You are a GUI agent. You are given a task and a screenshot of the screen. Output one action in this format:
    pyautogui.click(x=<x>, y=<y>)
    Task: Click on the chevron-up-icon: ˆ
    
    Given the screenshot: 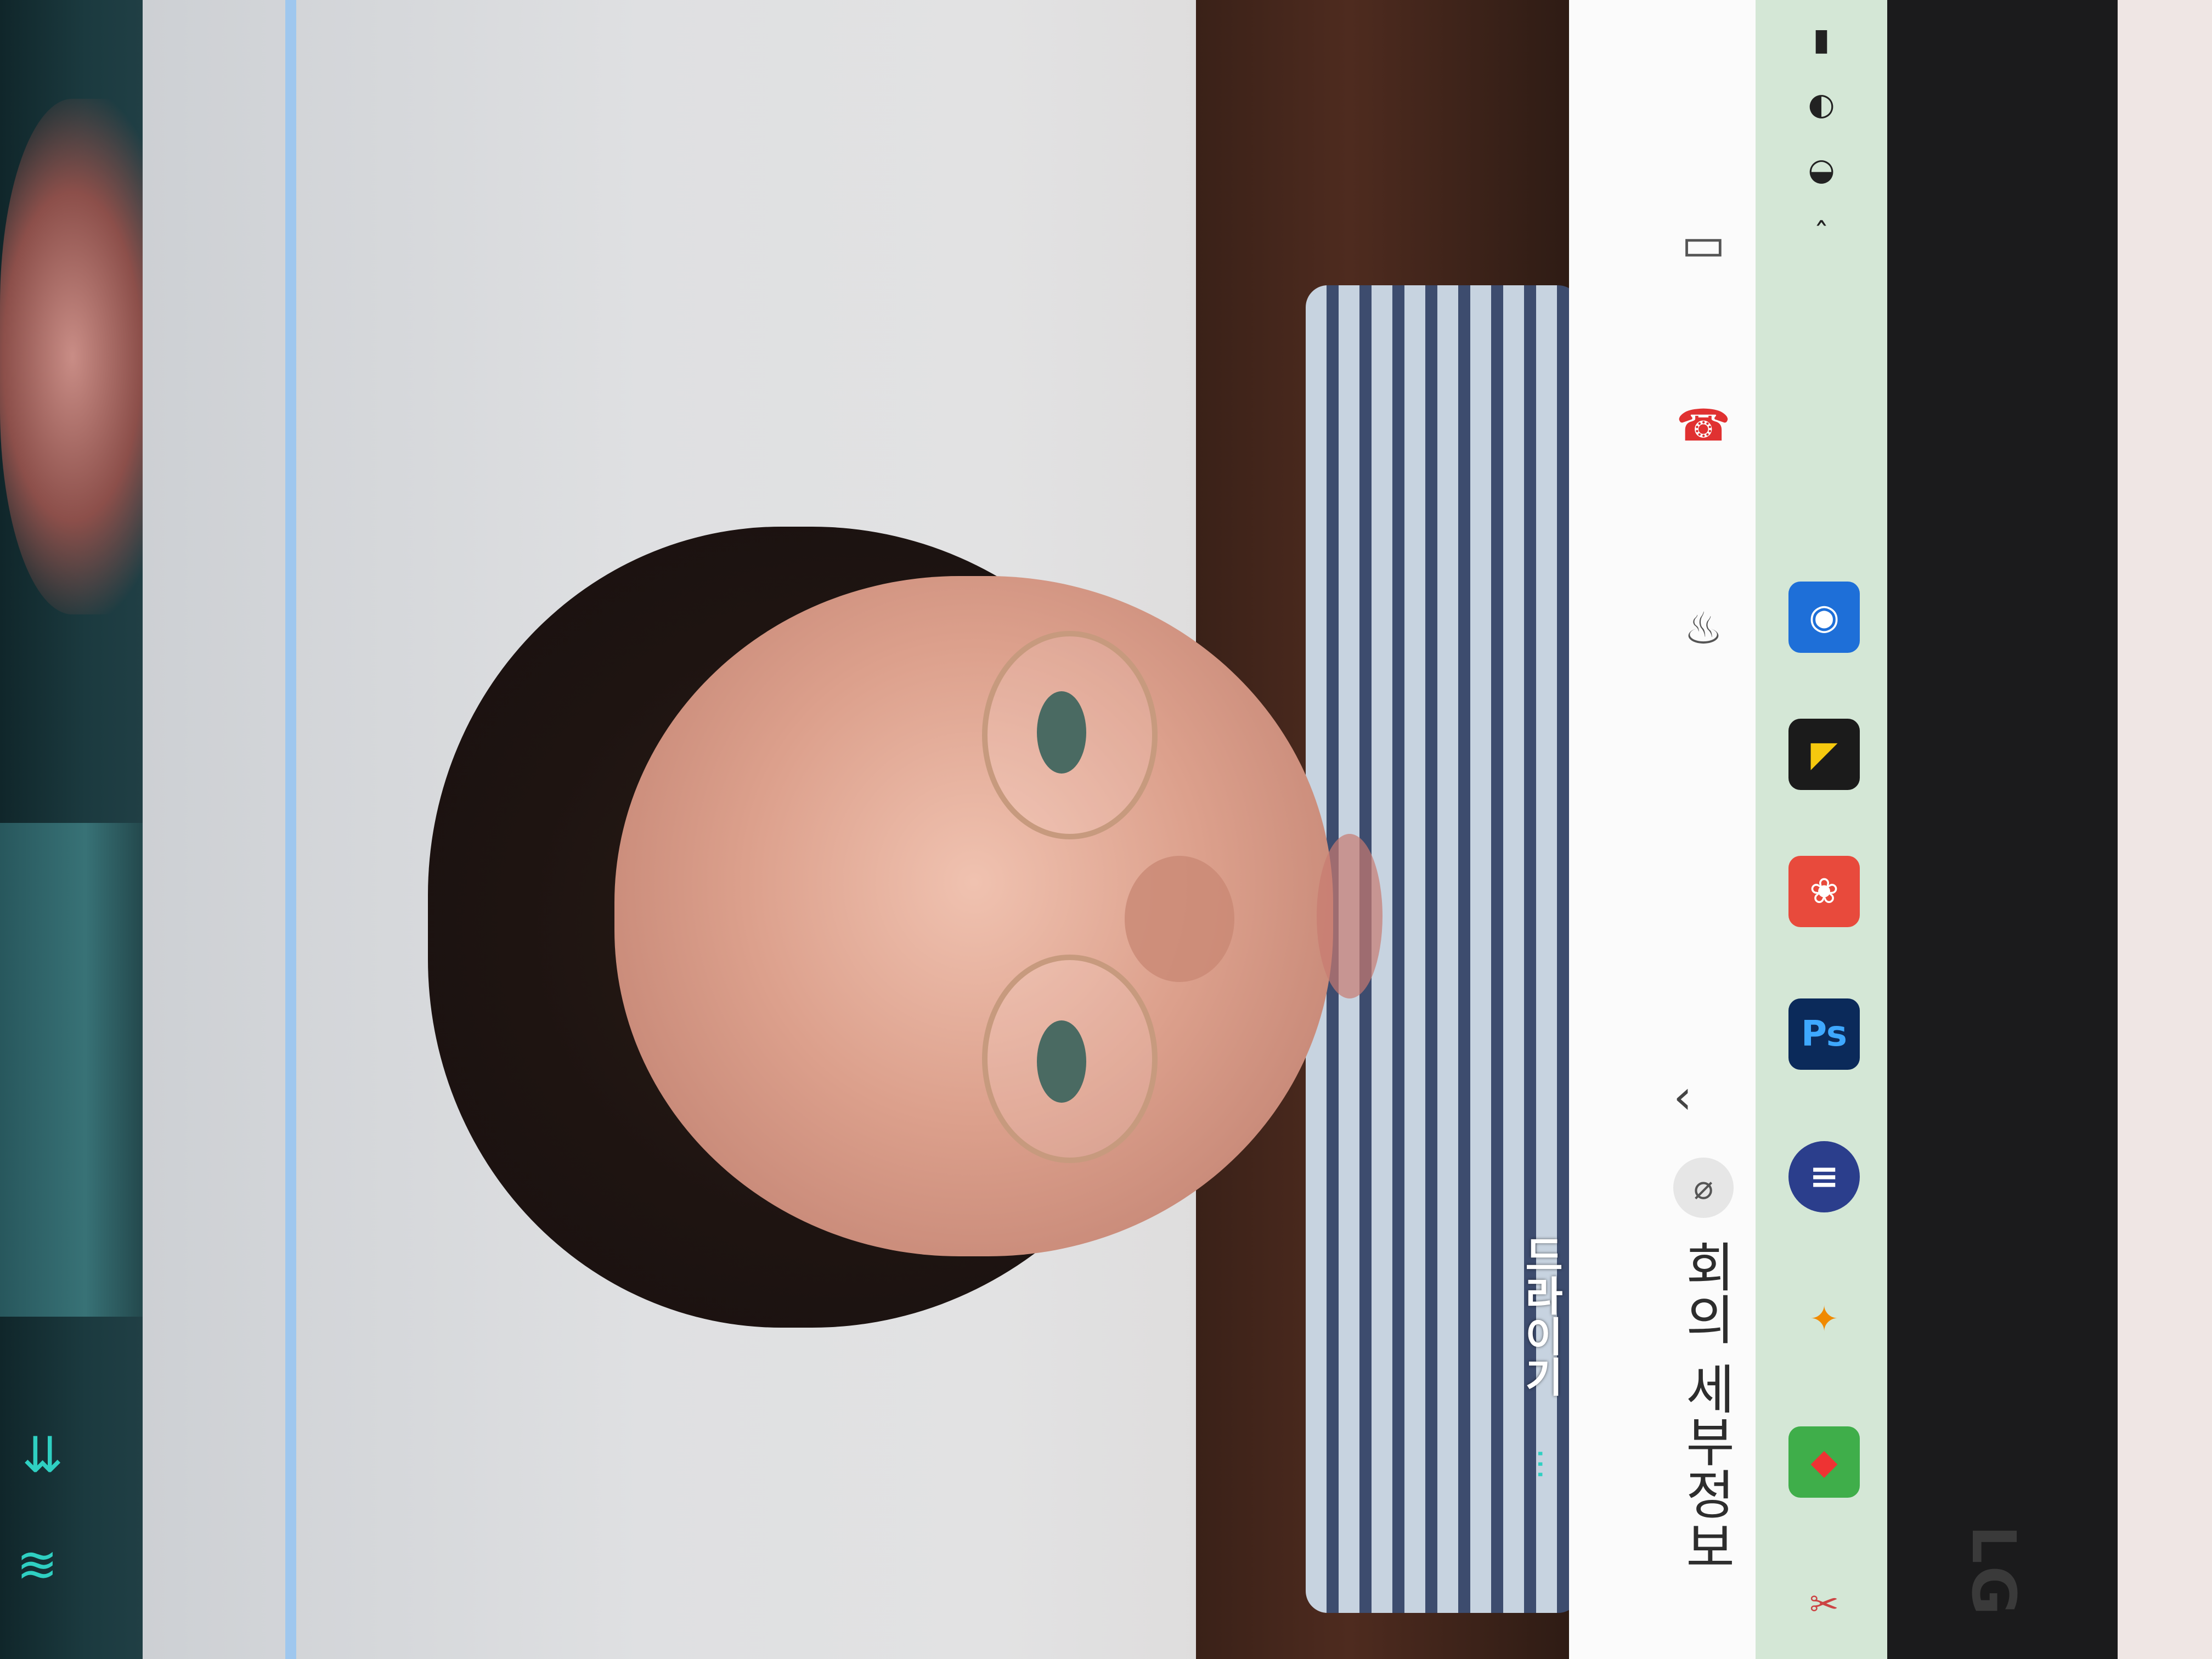 What is the action you would take?
    pyautogui.click(x=1822, y=235)
    